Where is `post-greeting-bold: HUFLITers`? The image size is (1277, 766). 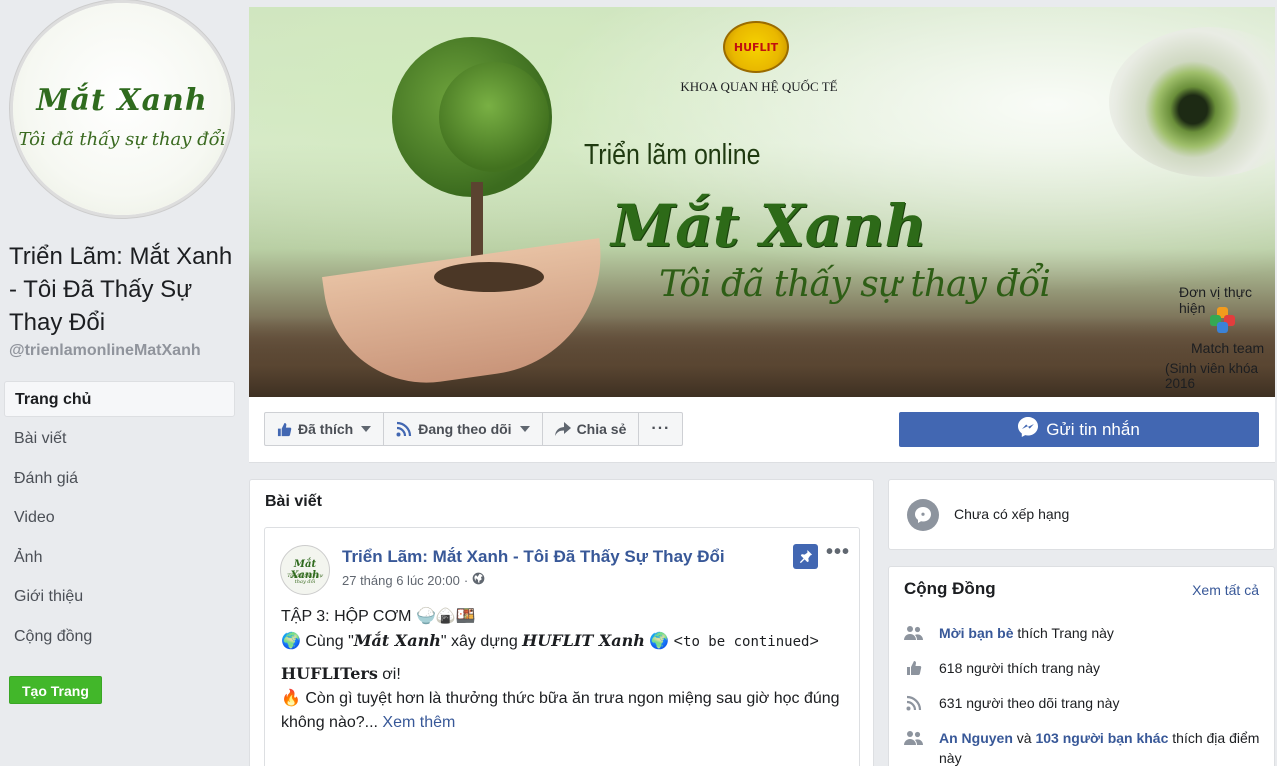
post-greeting-bold: HUFLITers is located at coordinates (329, 673).